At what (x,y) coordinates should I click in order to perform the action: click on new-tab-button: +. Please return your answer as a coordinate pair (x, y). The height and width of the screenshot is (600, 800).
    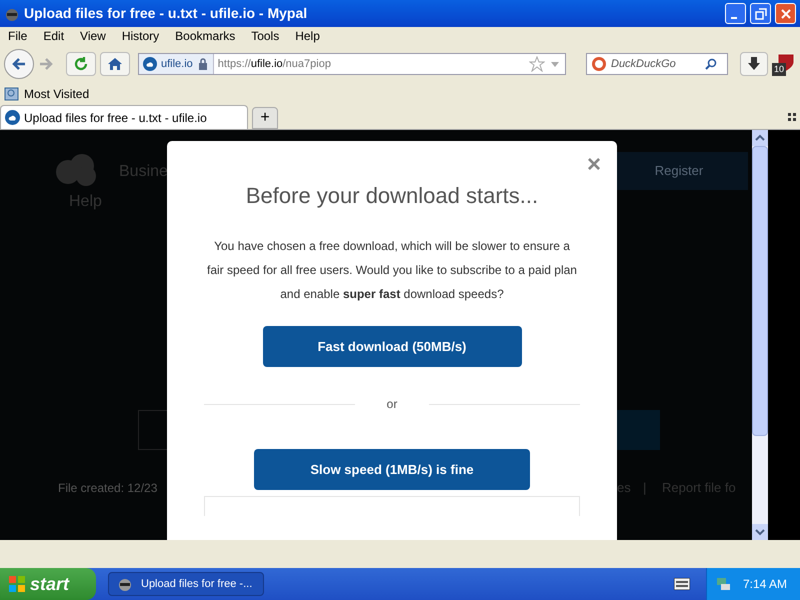
    Looking at the image, I should click on (265, 118).